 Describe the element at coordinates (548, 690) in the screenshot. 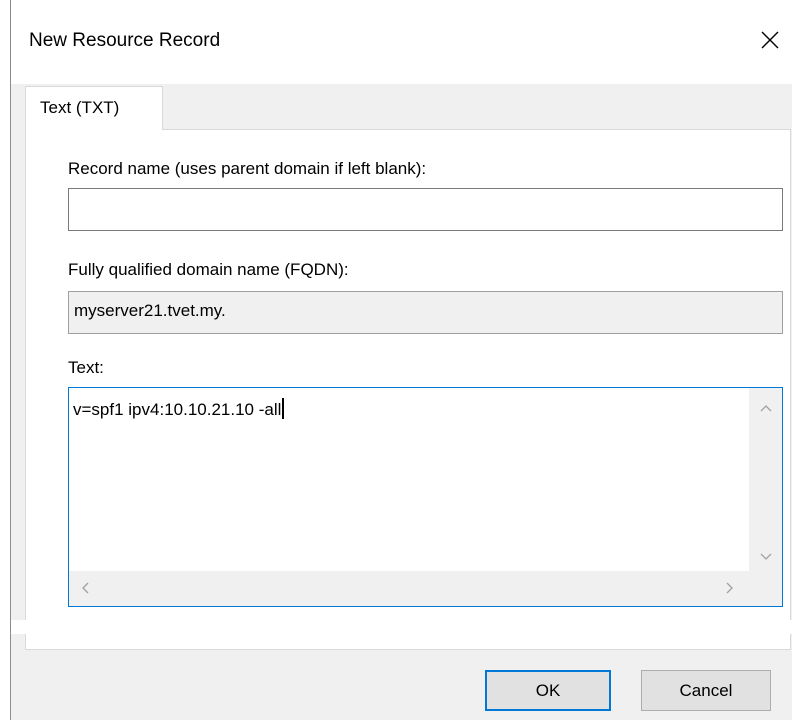

I see `ok-button: OK` at that location.